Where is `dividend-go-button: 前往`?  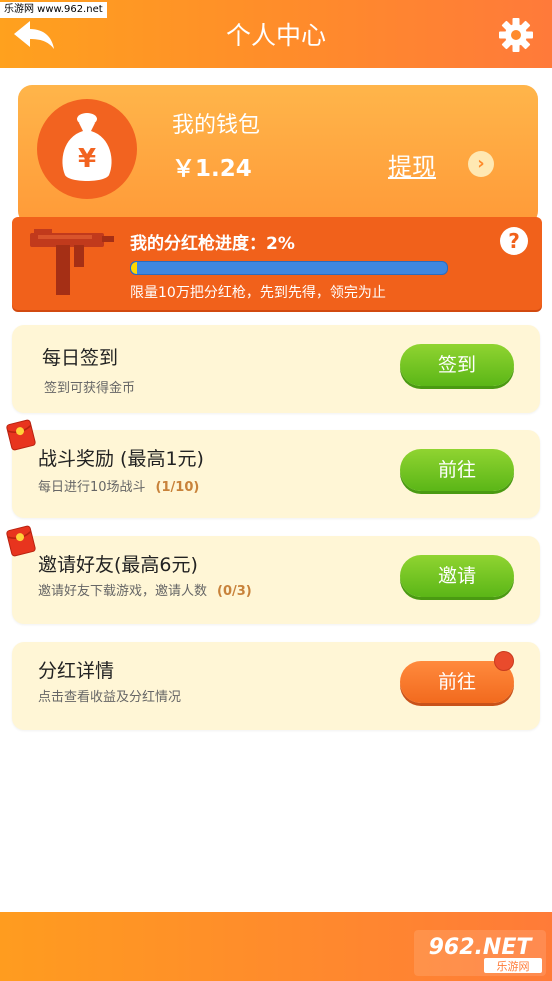
dividend-go-button: 前往 is located at coordinates (457, 677).